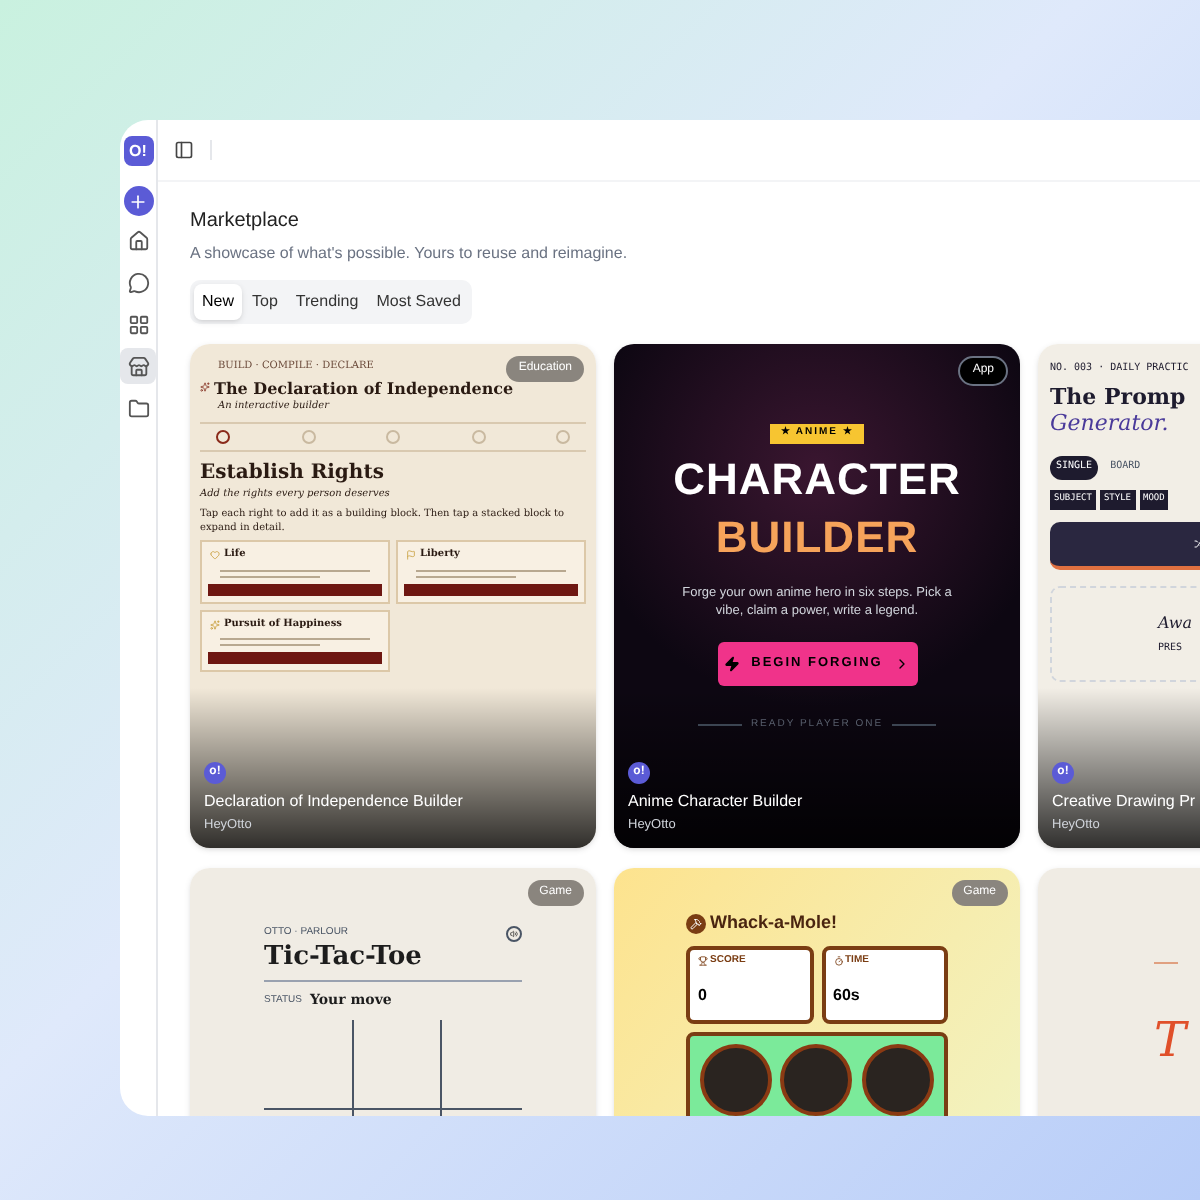 This screenshot has width=1200, height=1200. Describe the element at coordinates (138, 366) in the screenshot. I see `store-nav-icon` at that location.